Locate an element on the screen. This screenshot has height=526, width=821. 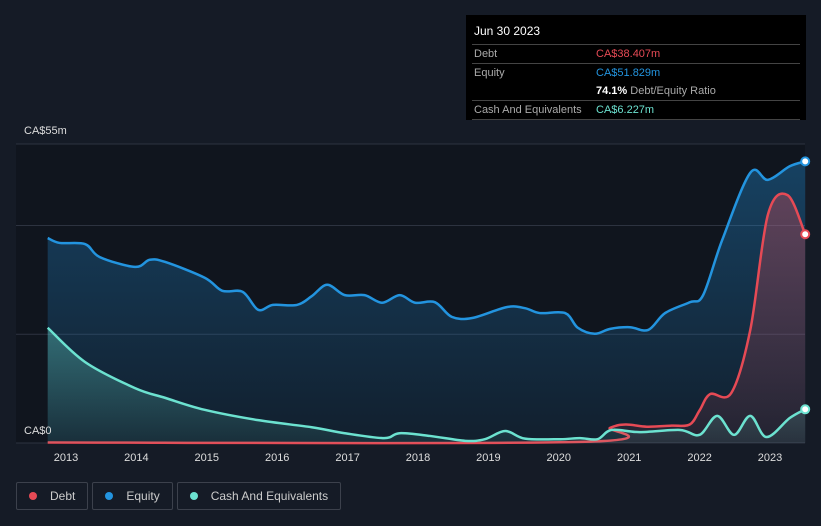
debt-dot-icon is located at coordinates (33, 496).